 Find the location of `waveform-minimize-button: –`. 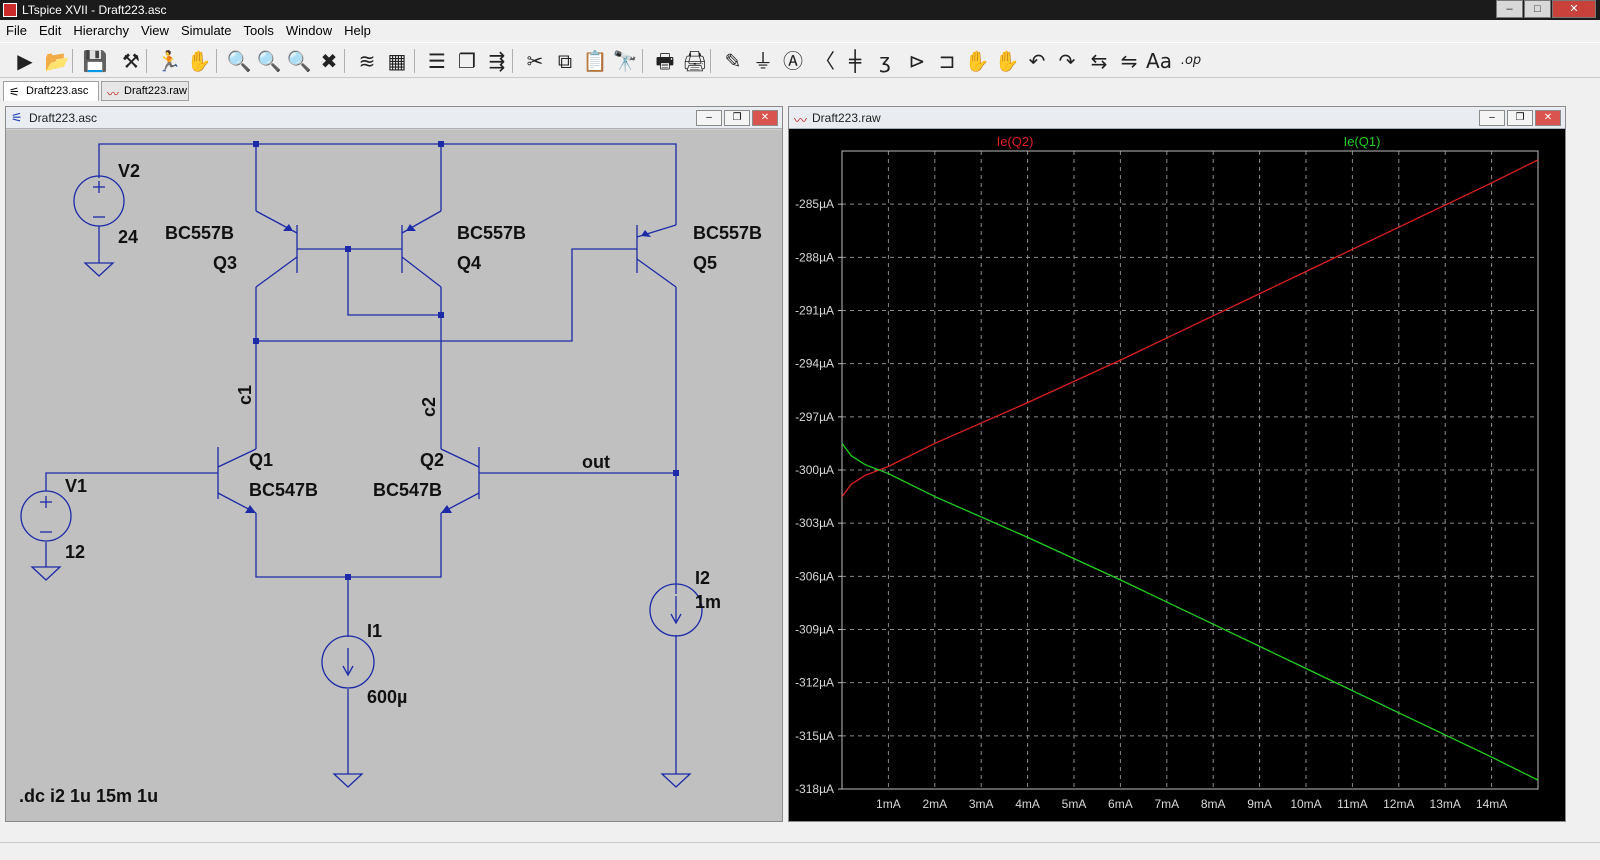

waveform-minimize-button: – is located at coordinates (1492, 118).